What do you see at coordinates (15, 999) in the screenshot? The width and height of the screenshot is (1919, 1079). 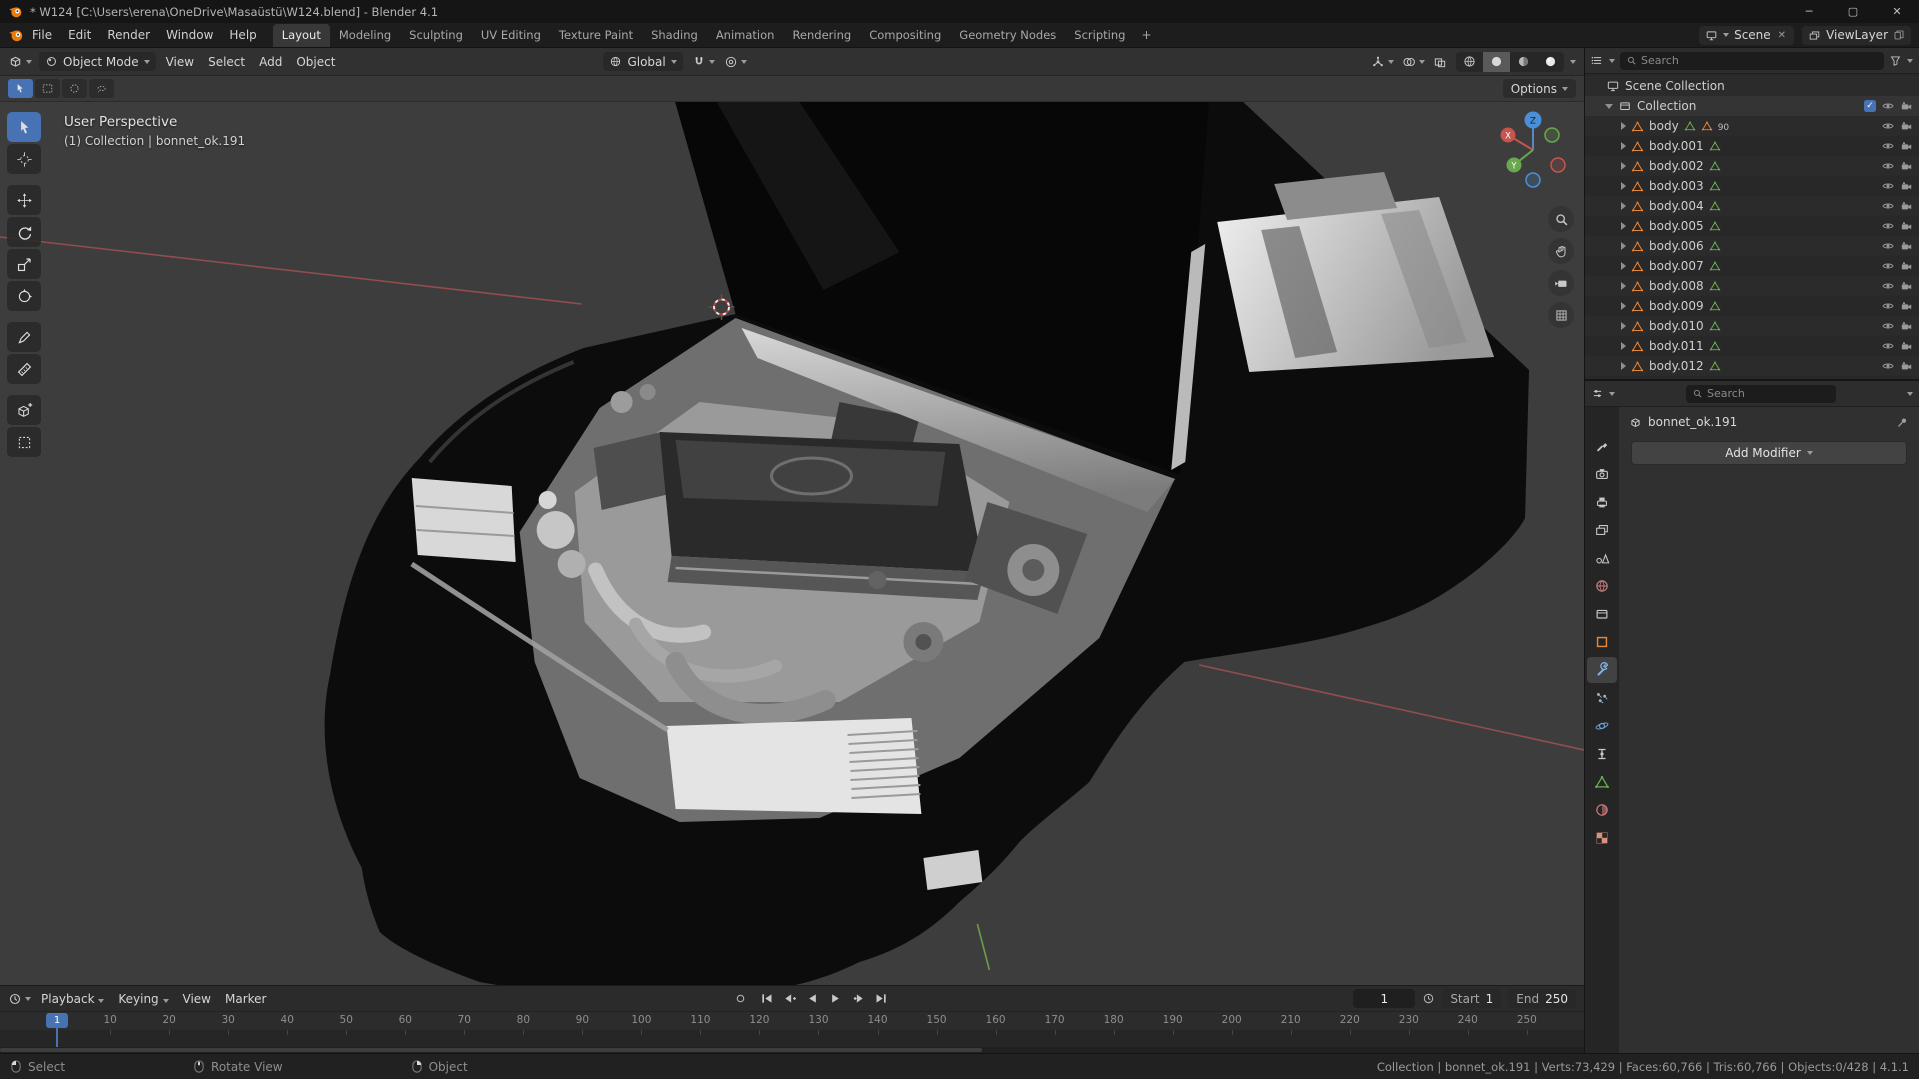 I see `timeline-editor-icon` at bounding box center [15, 999].